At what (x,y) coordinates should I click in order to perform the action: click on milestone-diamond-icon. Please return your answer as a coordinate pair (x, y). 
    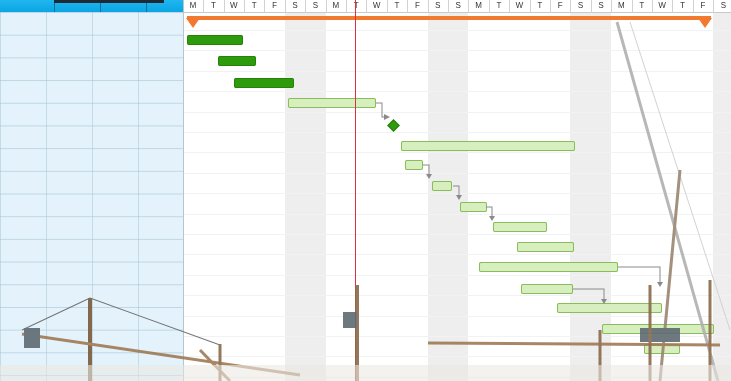
    Looking at the image, I should click on (393, 125).